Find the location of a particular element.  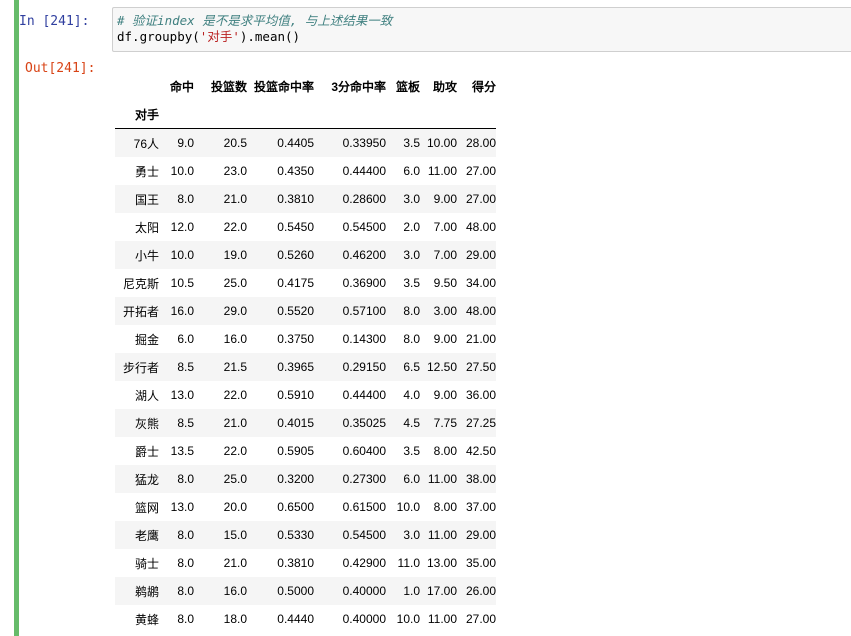

code-line-1: # 验证index 是不是求平均值, 与上述结果一致 is located at coordinates (254, 21).